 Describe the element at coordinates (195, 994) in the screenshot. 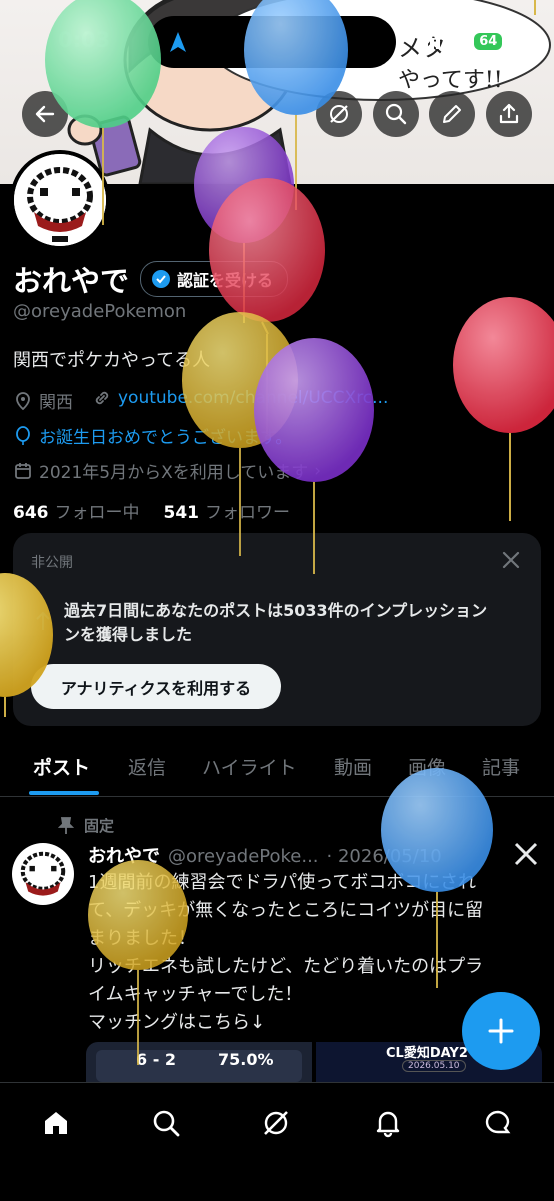

I see `post-line: イムキャッチャーでした！` at that location.